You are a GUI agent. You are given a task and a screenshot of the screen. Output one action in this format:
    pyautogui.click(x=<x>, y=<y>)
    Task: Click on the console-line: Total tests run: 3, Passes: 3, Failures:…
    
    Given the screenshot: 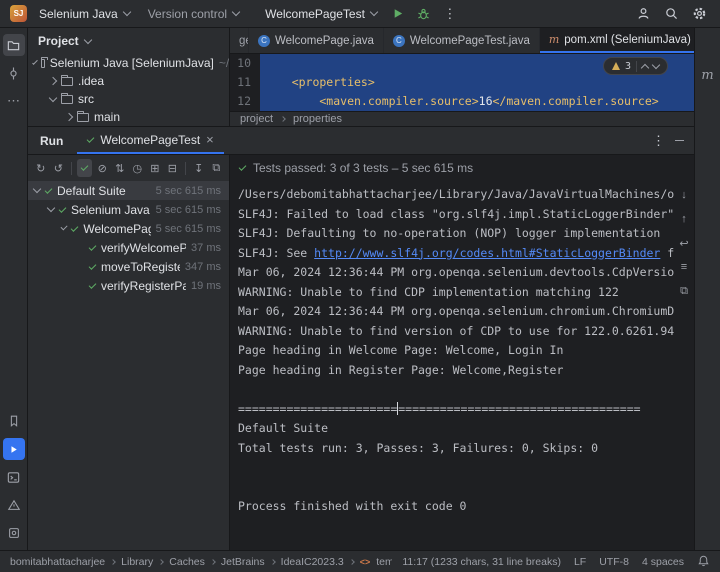 What is the action you would take?
    pyautogui.click(x=418, y=447)
    